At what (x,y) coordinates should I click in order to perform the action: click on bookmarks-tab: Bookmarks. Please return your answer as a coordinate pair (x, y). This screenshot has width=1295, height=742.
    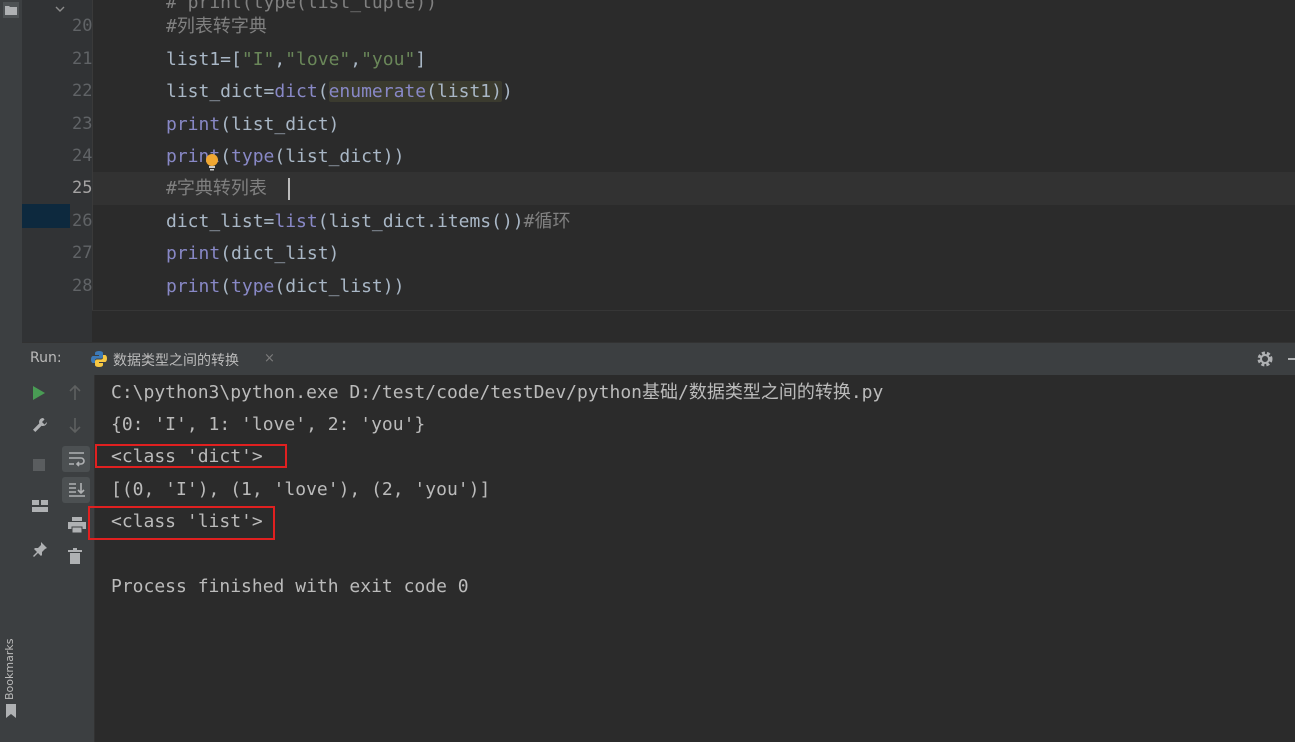
    Looking at the image, I should click on (11, 672).